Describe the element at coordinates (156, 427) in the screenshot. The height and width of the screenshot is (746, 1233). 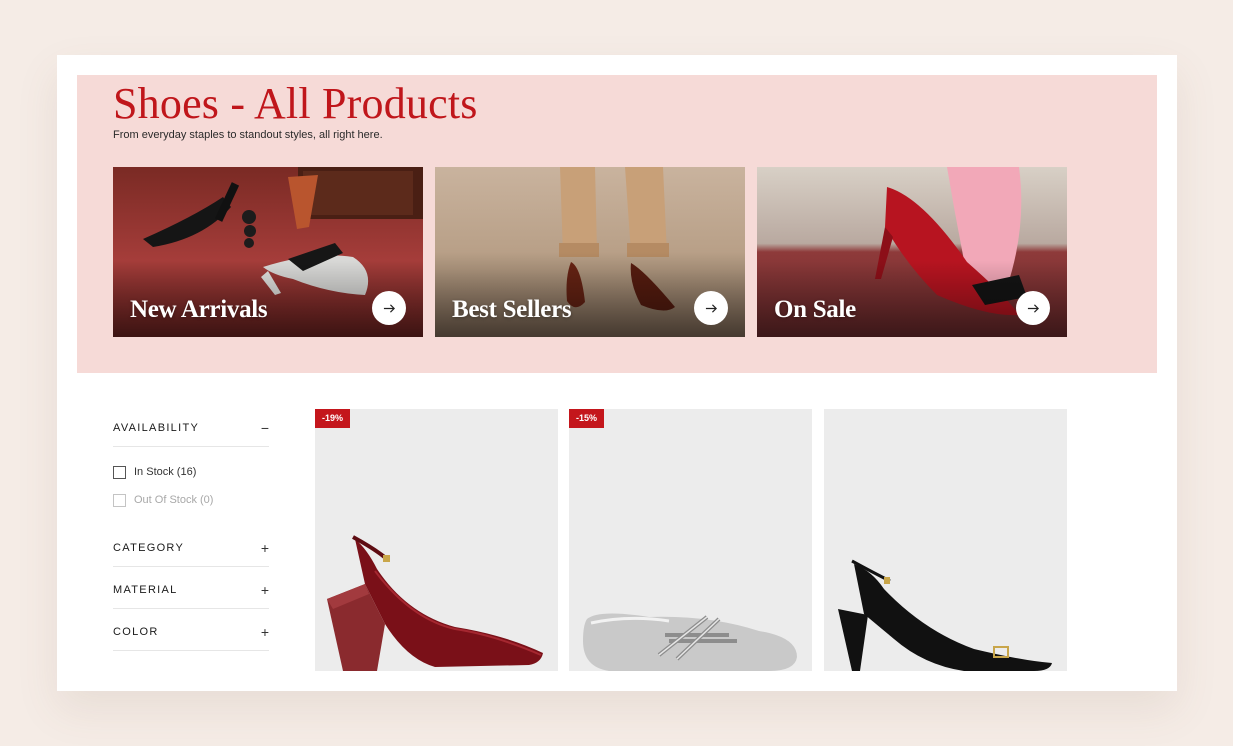
I see `filter-label: AVAILABILITY` at that location.